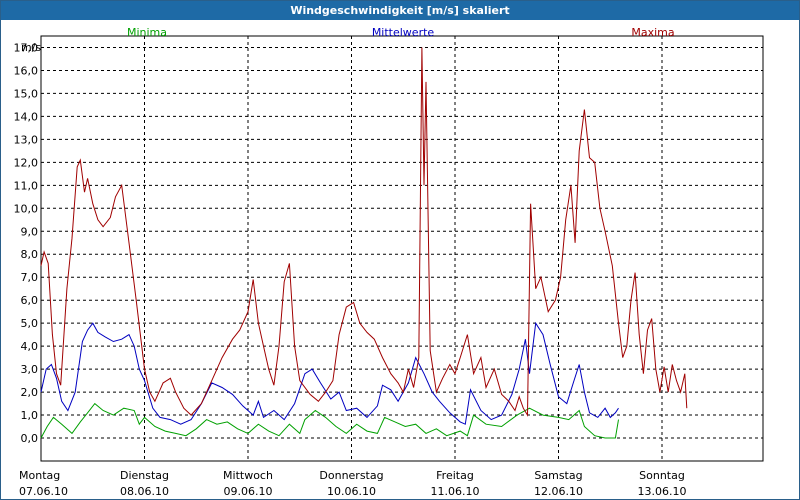  Describe the element at coordinates (30, 231) in the screenshot. I see `y-tick-label: 9,0` at that location.